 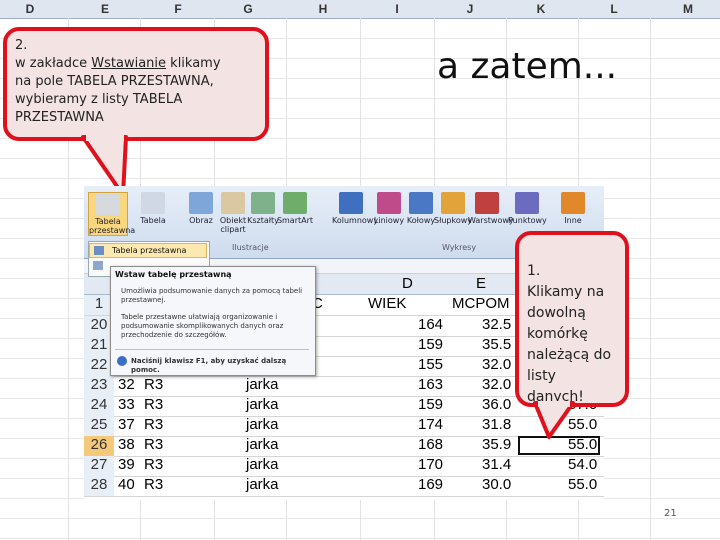 I want to click on table-cell: 155, so click(x=430, y=366).